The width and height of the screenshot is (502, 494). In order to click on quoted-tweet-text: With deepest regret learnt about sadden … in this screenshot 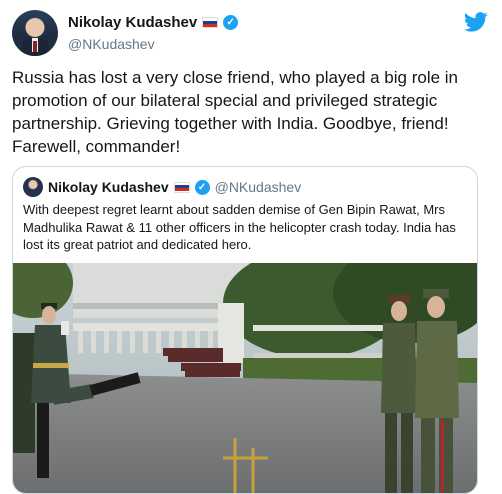, I will do `click(239, 227)`.